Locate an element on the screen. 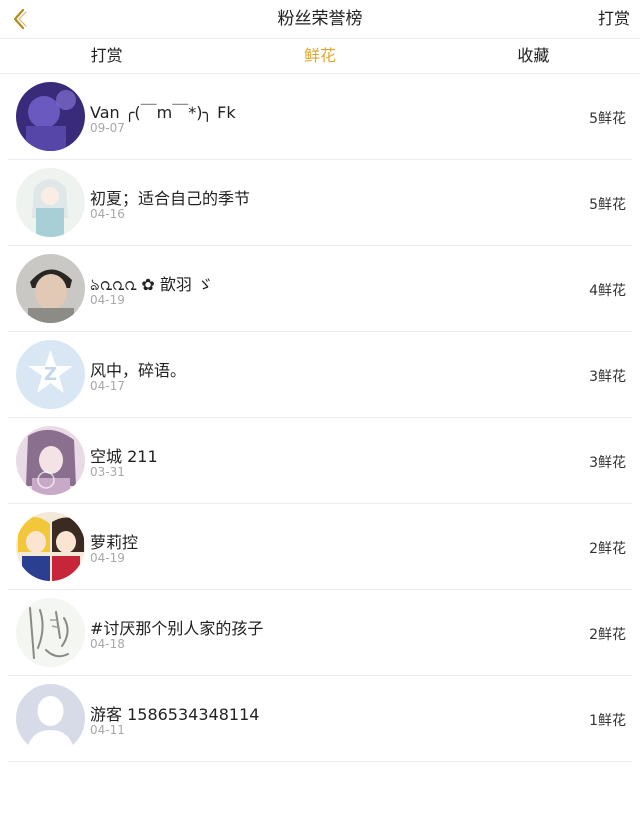 The image size is (640, 839). list-item: Z 风中，碎语。 04-17 3鲜花 is located at coordinates (320, 375).